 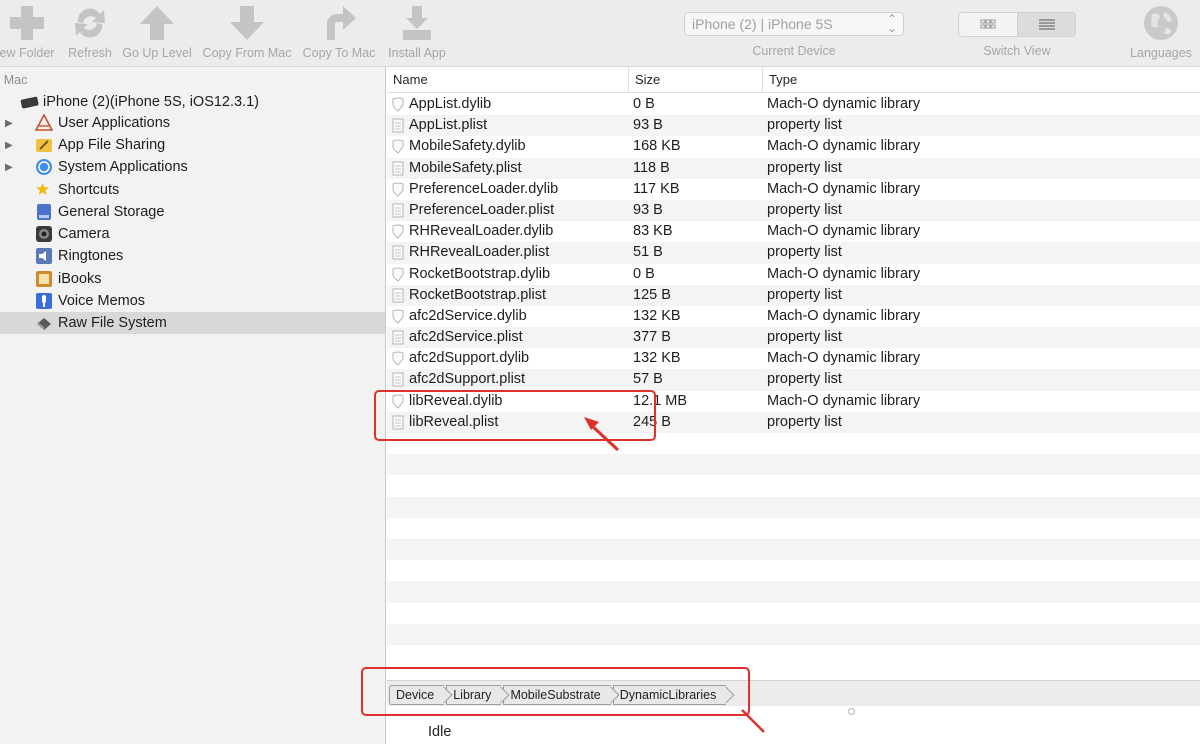 I want to click on breadcrumb-item: Device, so click(x=417, y=695).